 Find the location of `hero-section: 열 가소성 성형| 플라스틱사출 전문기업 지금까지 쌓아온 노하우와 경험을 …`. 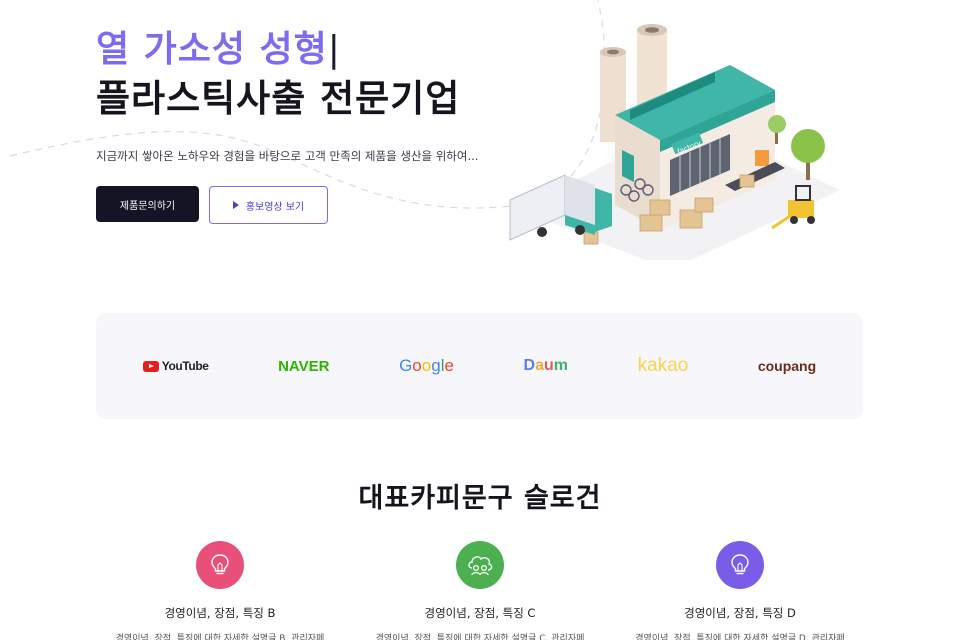

hero-section: 열 가소성 성형| 플라스틱사출 전문기업 지금까지 쌓아온 노하우와 경험을 … is located at coordinates (306, 125).